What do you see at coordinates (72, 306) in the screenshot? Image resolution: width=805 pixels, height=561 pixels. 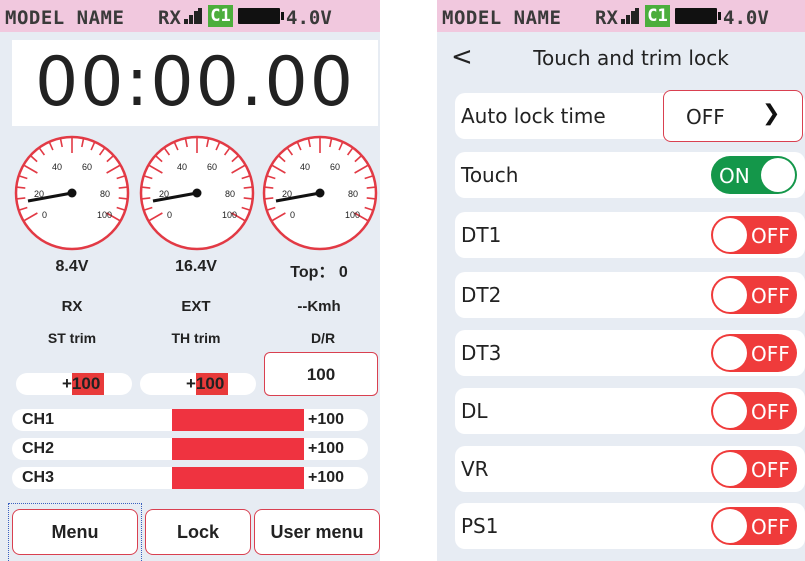 I see `rx-gauge-label: RX` at bounding box center [72, 306].